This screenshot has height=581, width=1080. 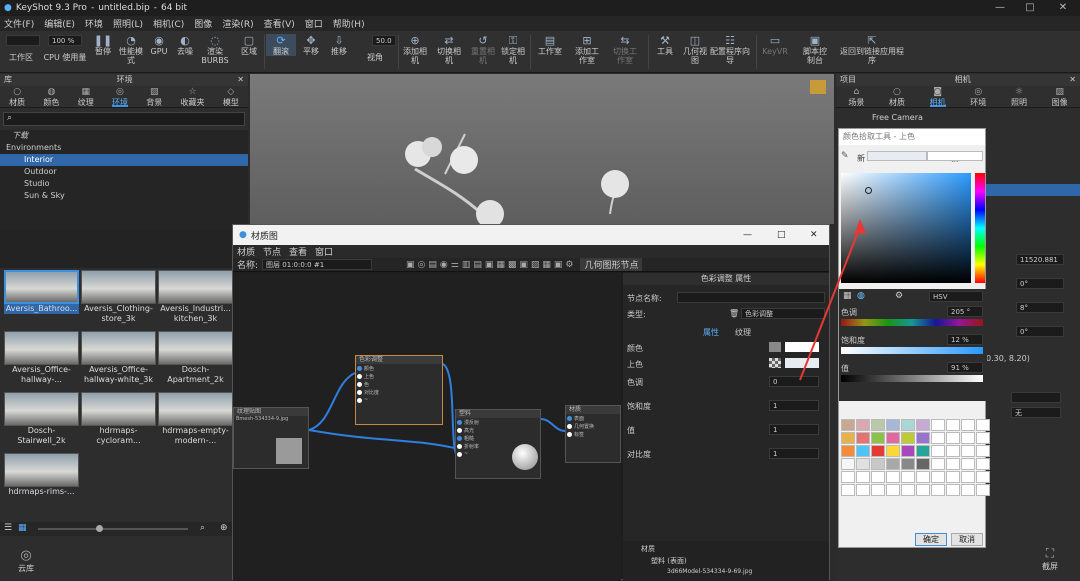 I want to click on add-camera-button: ⊕ 添加相机, so click(x=415, y=49).